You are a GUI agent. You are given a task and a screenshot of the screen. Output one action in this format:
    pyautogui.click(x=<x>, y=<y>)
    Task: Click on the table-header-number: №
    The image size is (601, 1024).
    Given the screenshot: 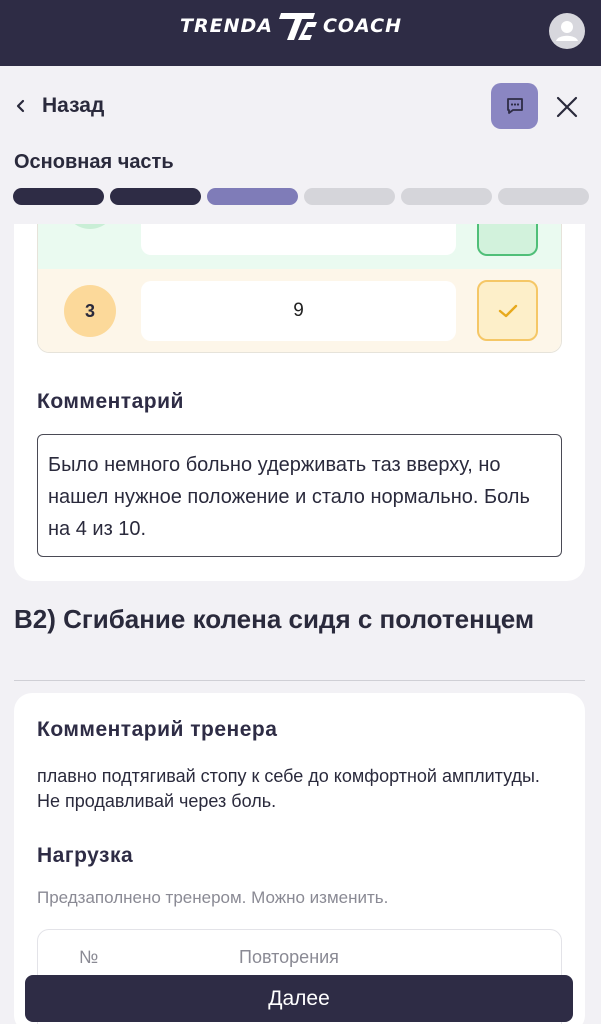 What is the action you would take?
    pyautogui.click(x=89, y=957)
    